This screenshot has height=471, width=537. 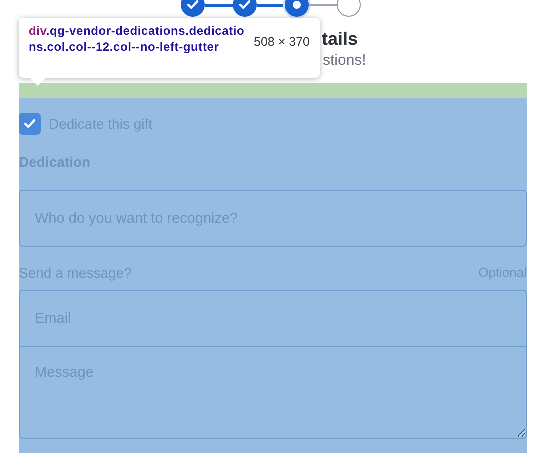 I want to click on checkbox, so click(x=30, y=124).